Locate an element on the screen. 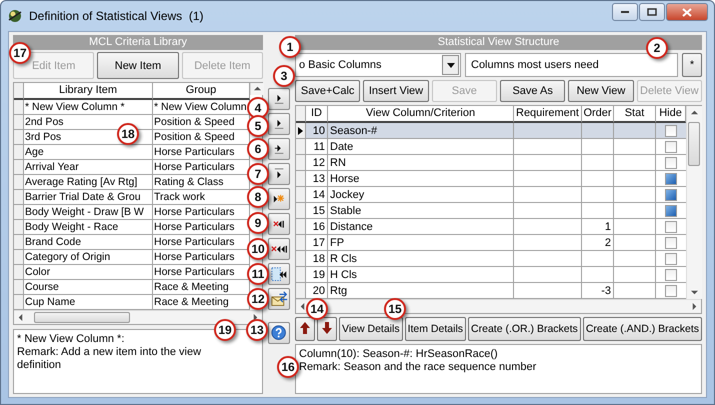  window-title: Definition of Statistical Views (1) is located at coordinates (117, 16).